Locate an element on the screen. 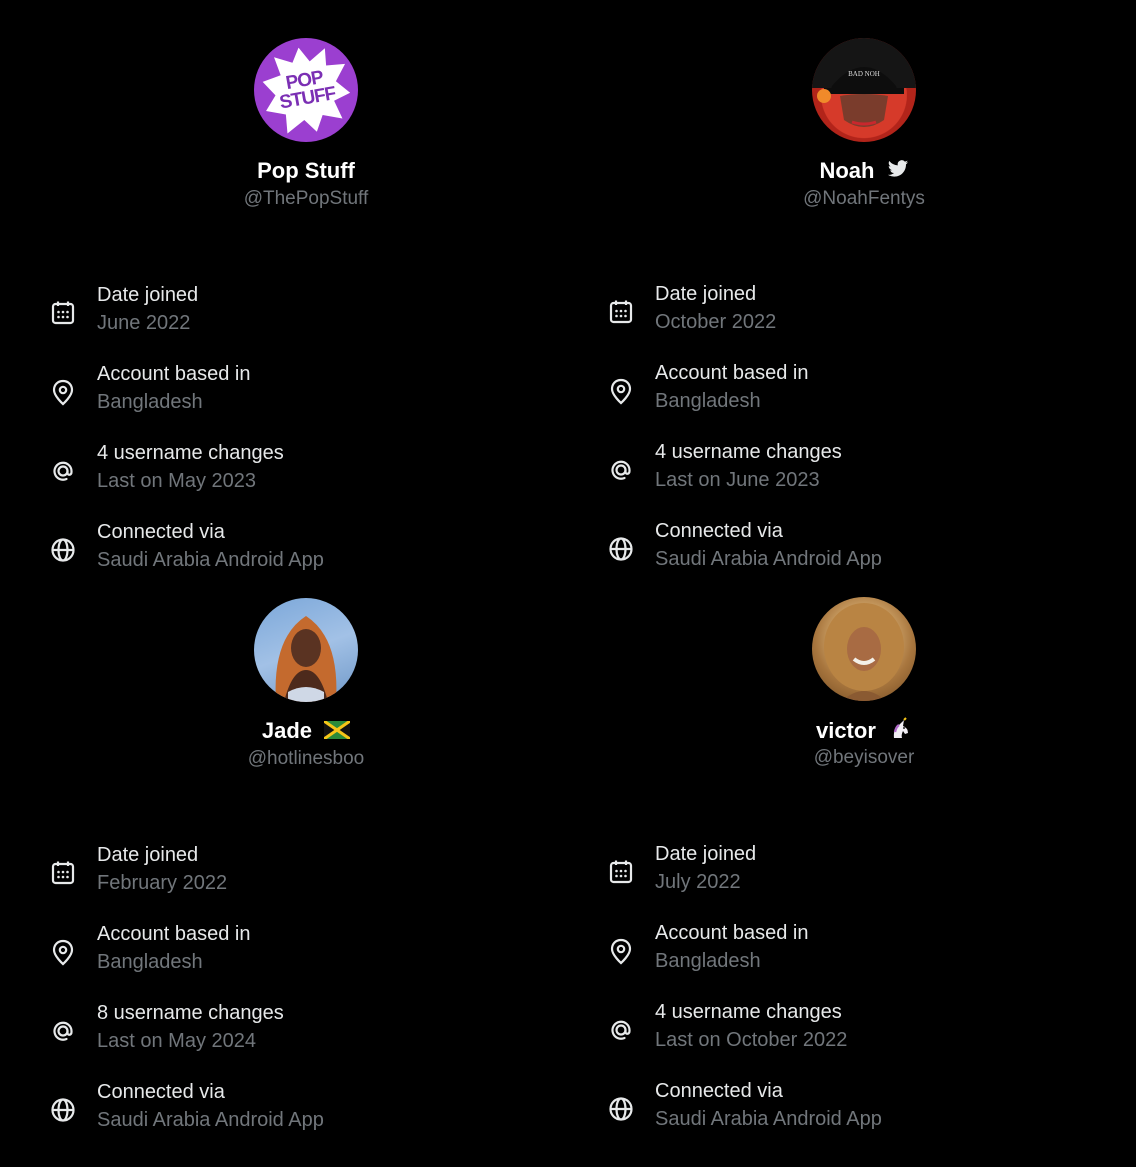 The width and height of the screenshot is (1136, 1167). twitter-bird-icon is located at coordinates (898, 172).